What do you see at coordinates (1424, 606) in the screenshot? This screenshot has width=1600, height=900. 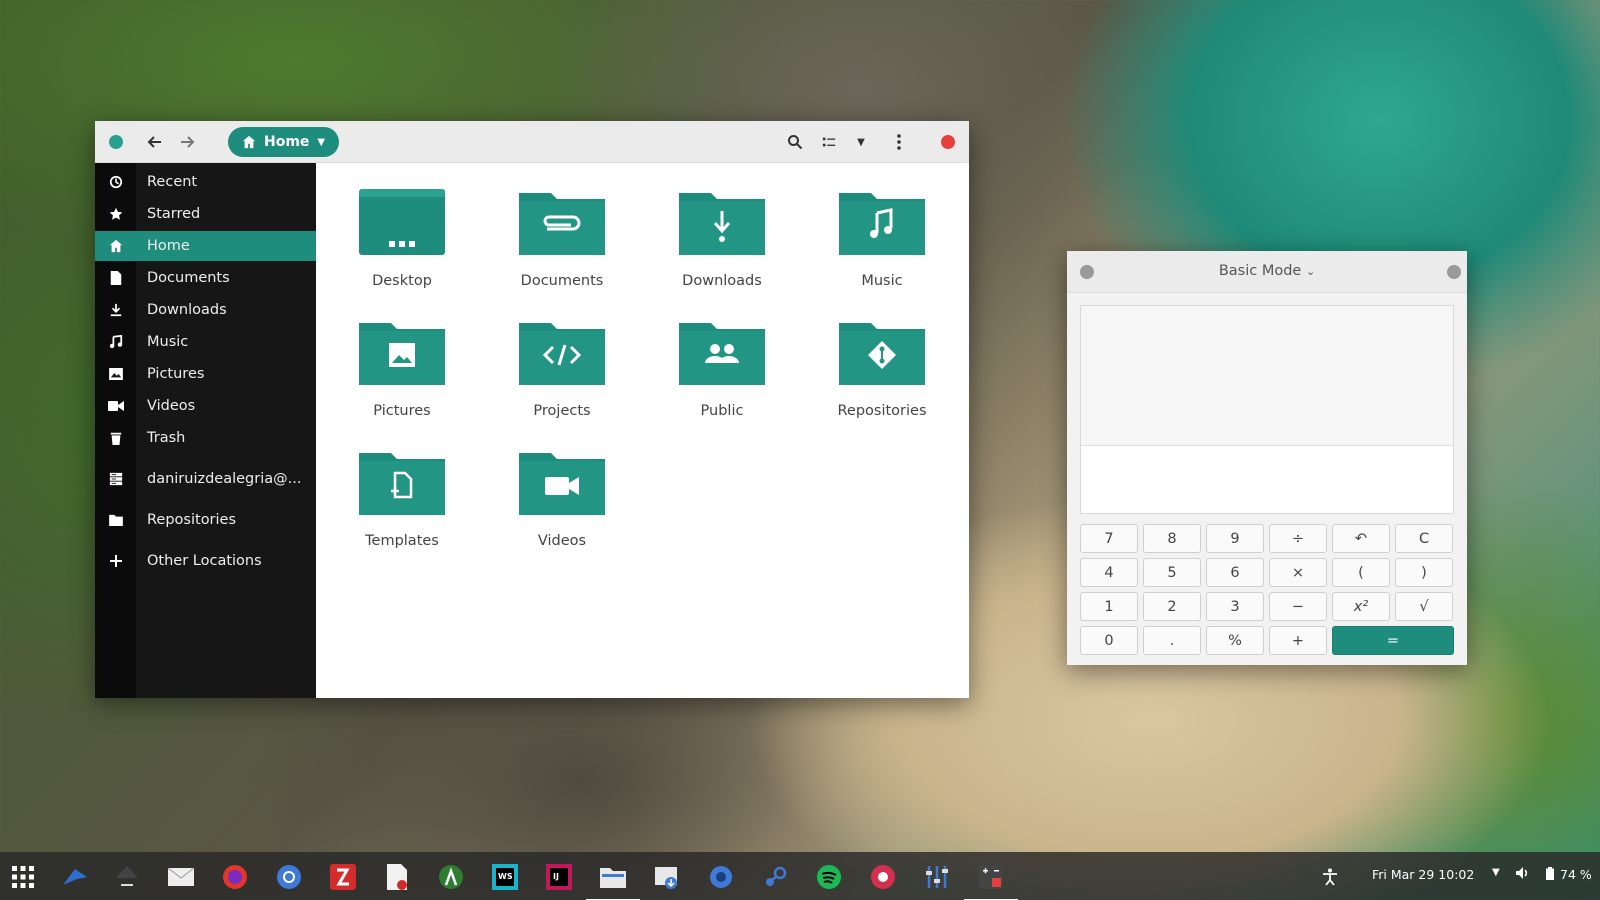 I see `square-root-button: √` at bounding box center [1424, 606].